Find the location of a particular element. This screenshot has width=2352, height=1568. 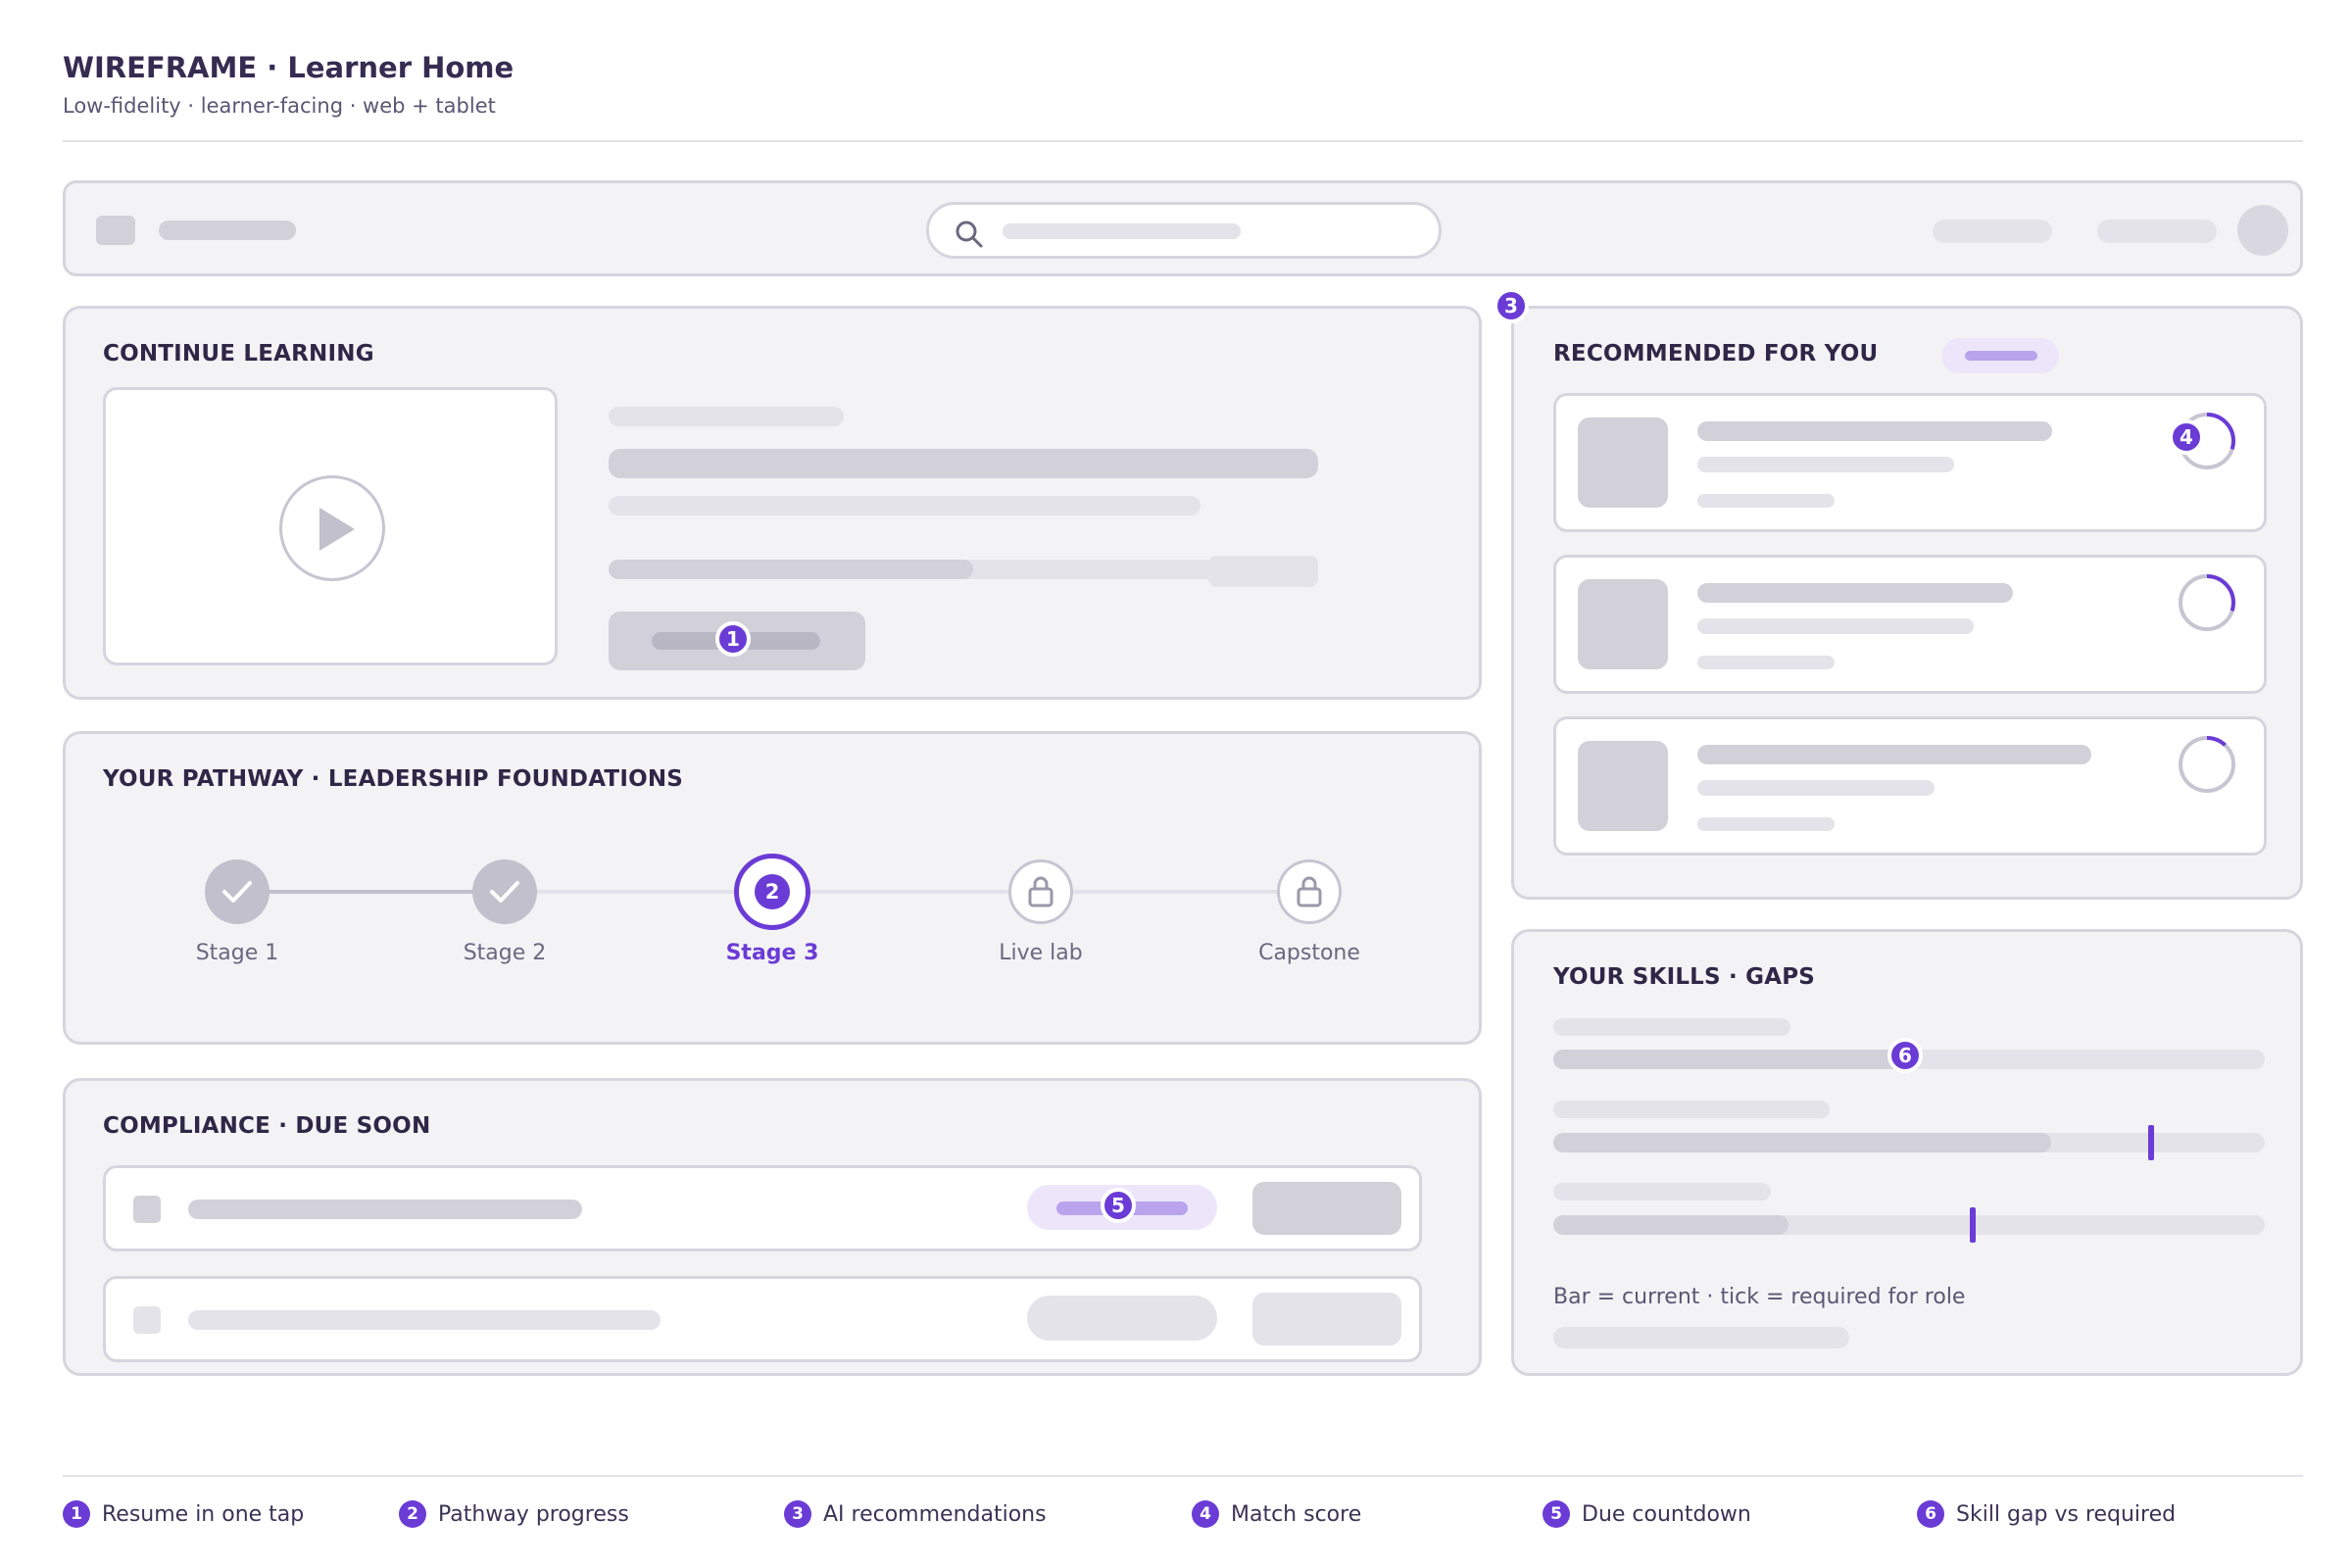

course-progress-track is located at coordinates (912, 569).